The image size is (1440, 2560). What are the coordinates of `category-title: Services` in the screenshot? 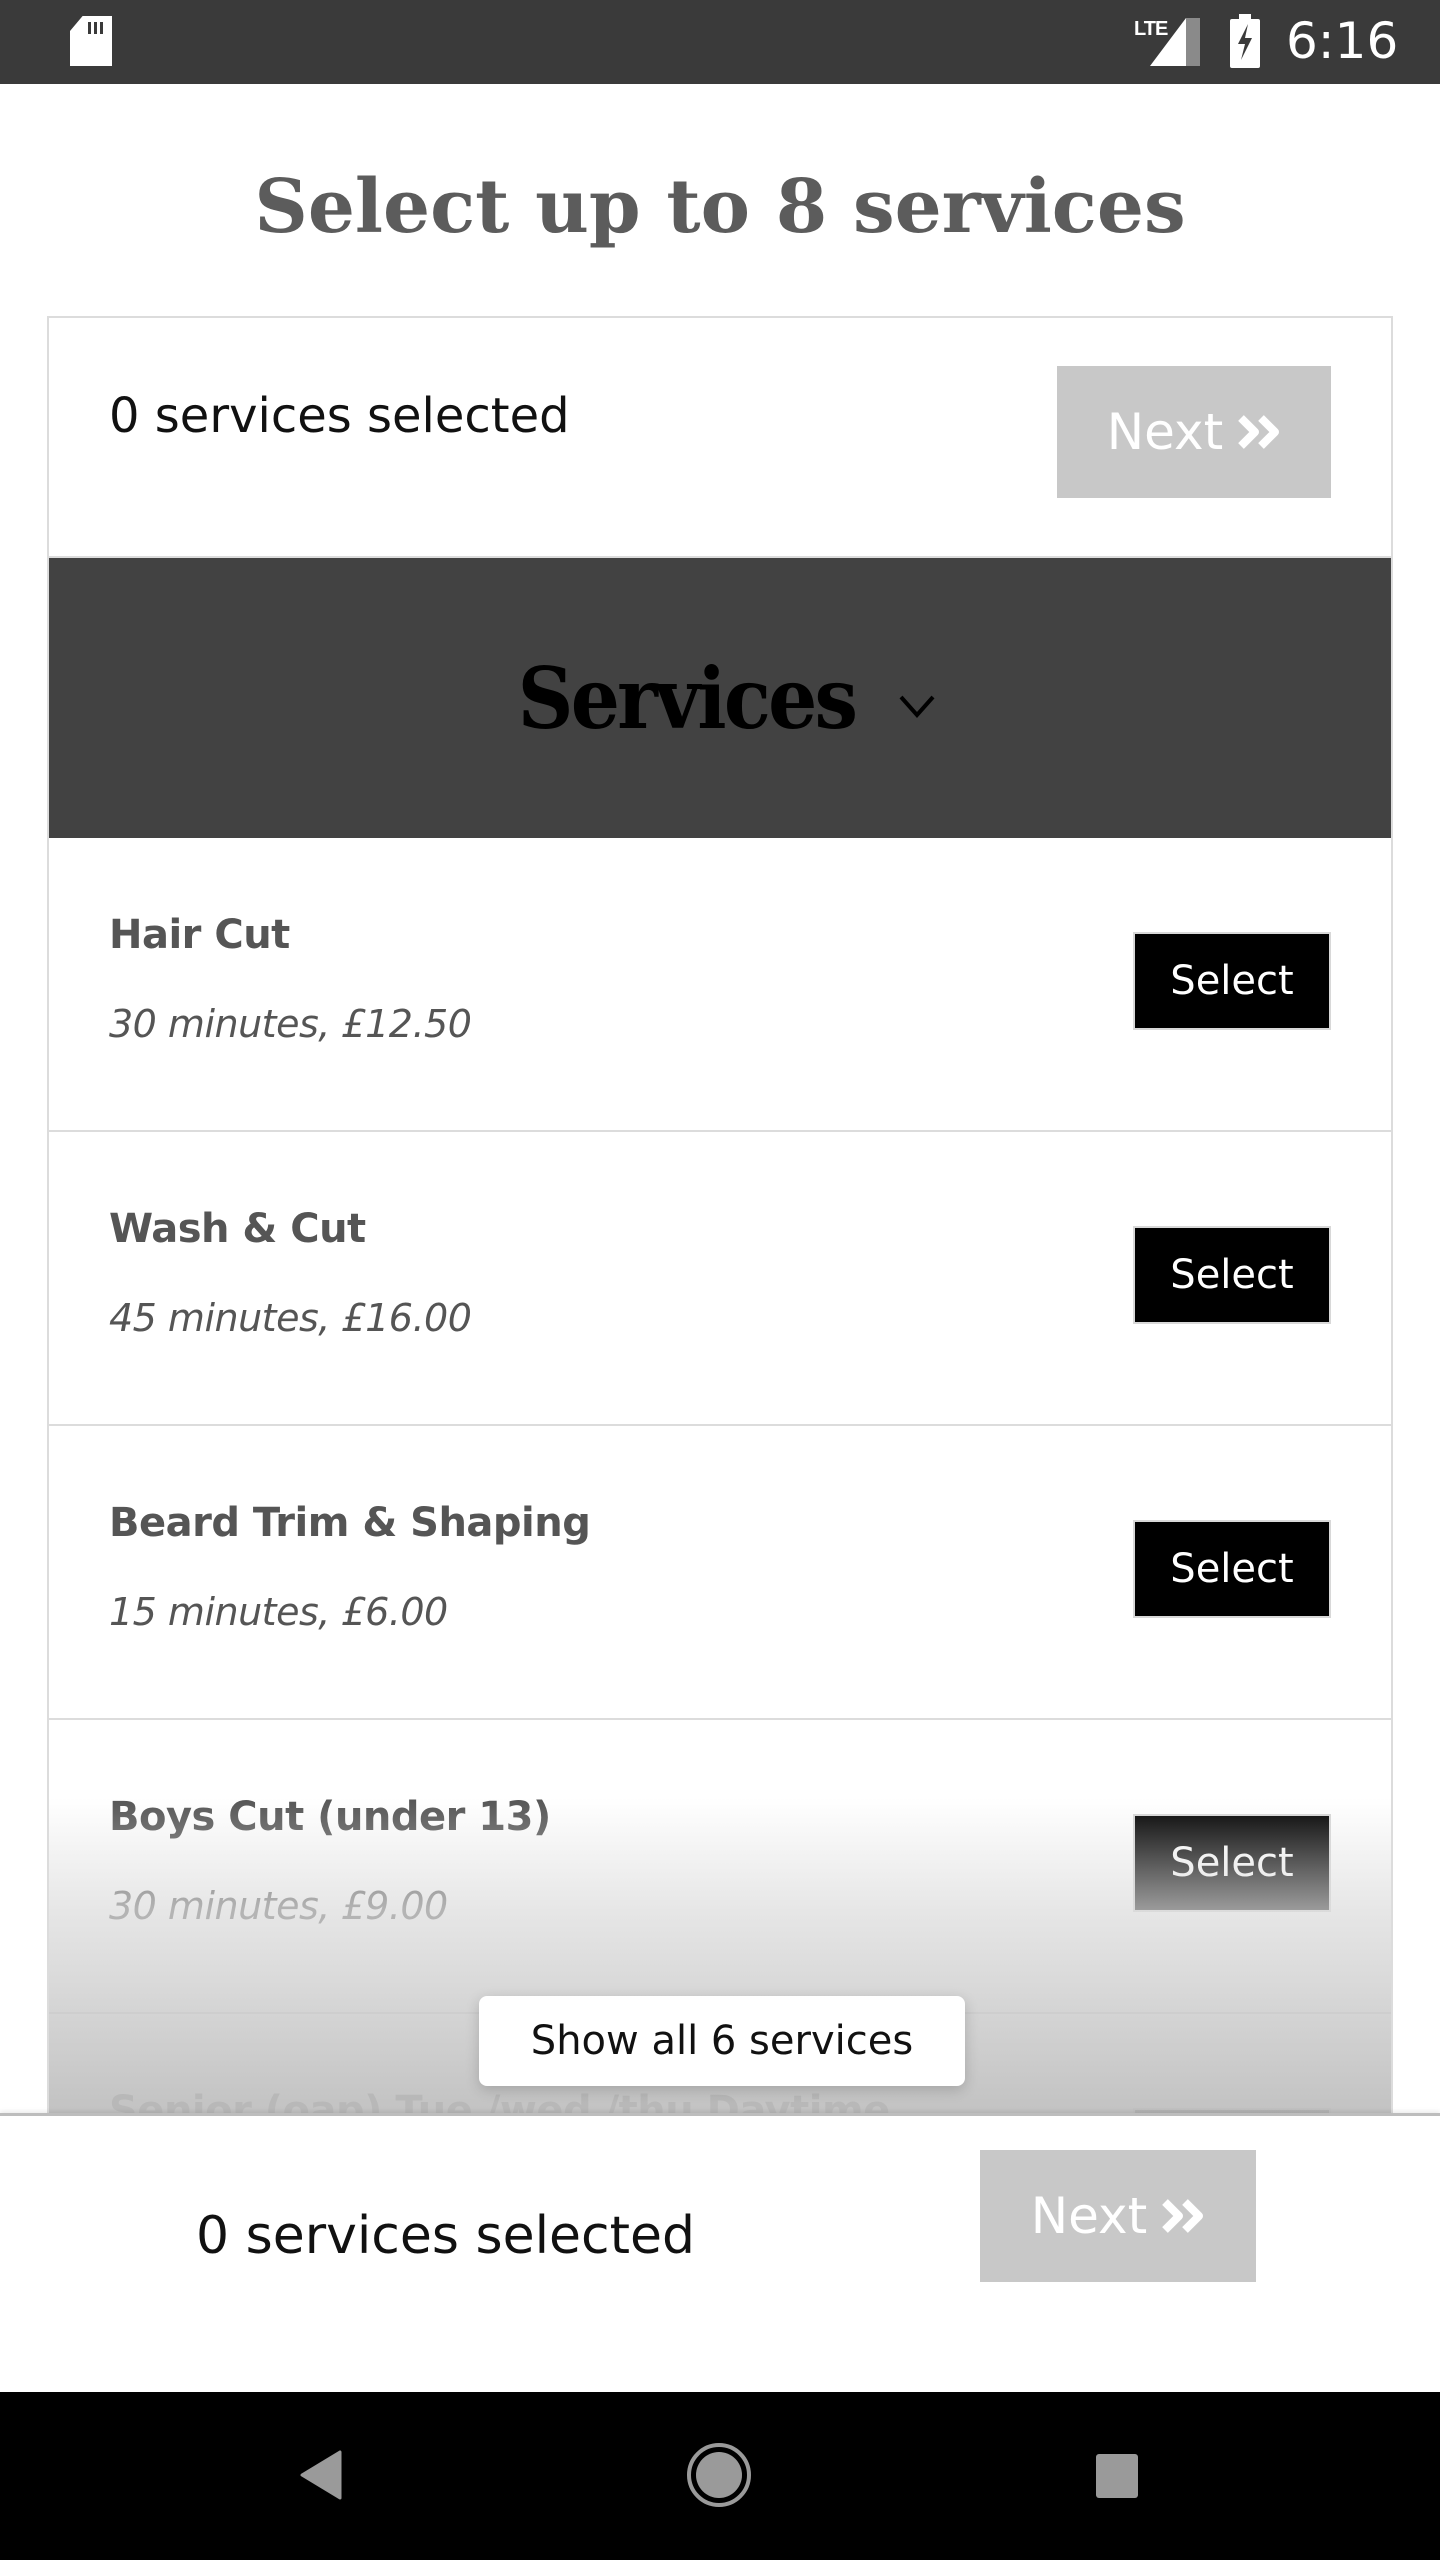 It's located at (687, 698).